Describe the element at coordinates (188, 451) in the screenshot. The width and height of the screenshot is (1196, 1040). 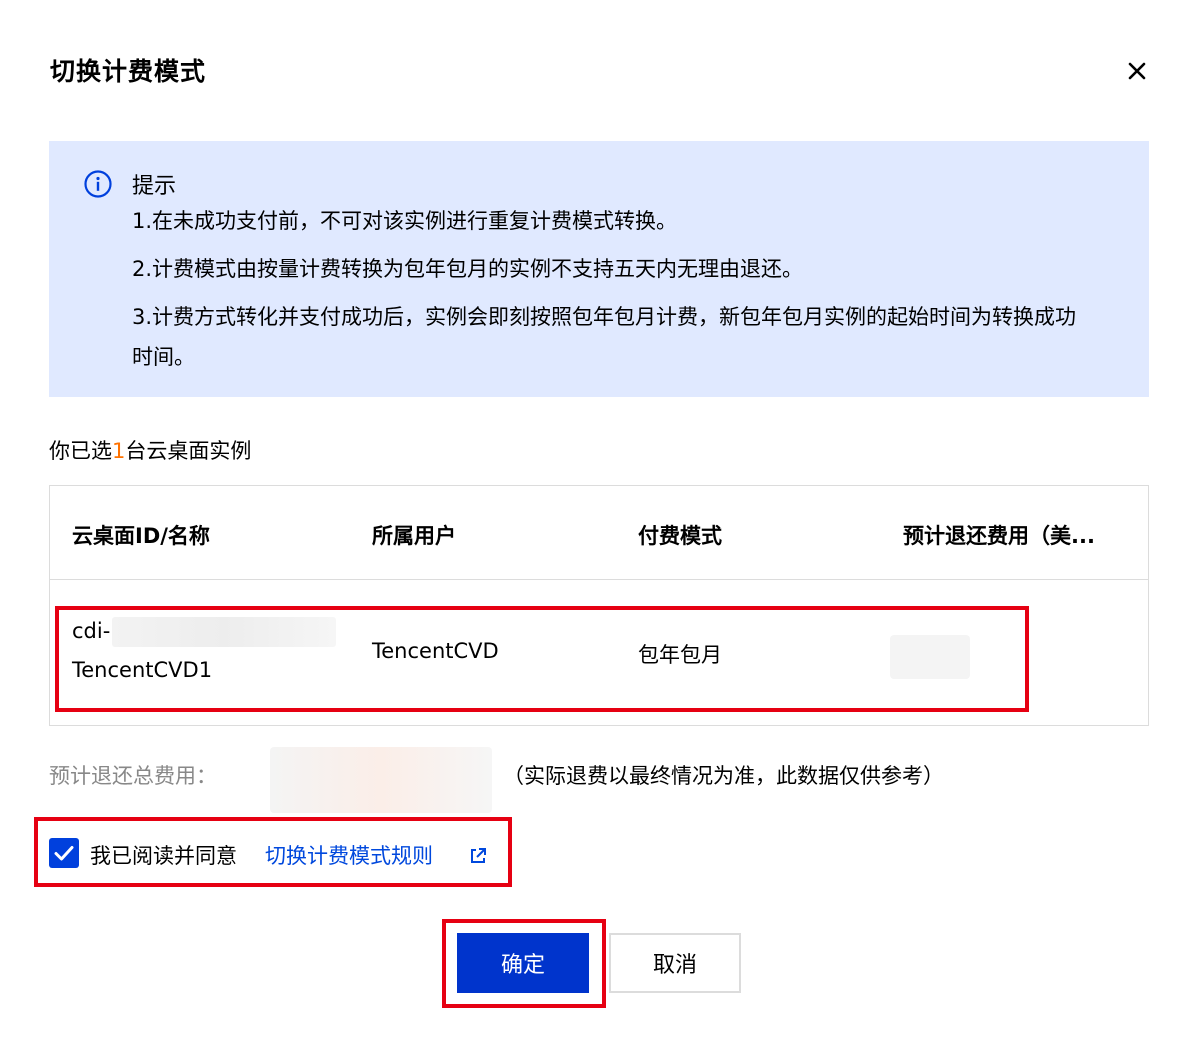
I see `selected-suffix: 台云桌面实例` at that location.